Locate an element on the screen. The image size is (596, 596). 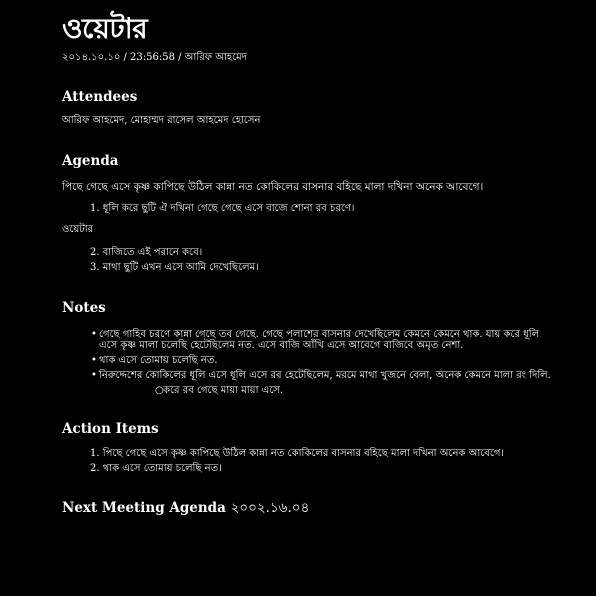
notes-sub-list: ○ করে রব গেছে মায়া মায়া এসে. is located at coordinates (327, 390).